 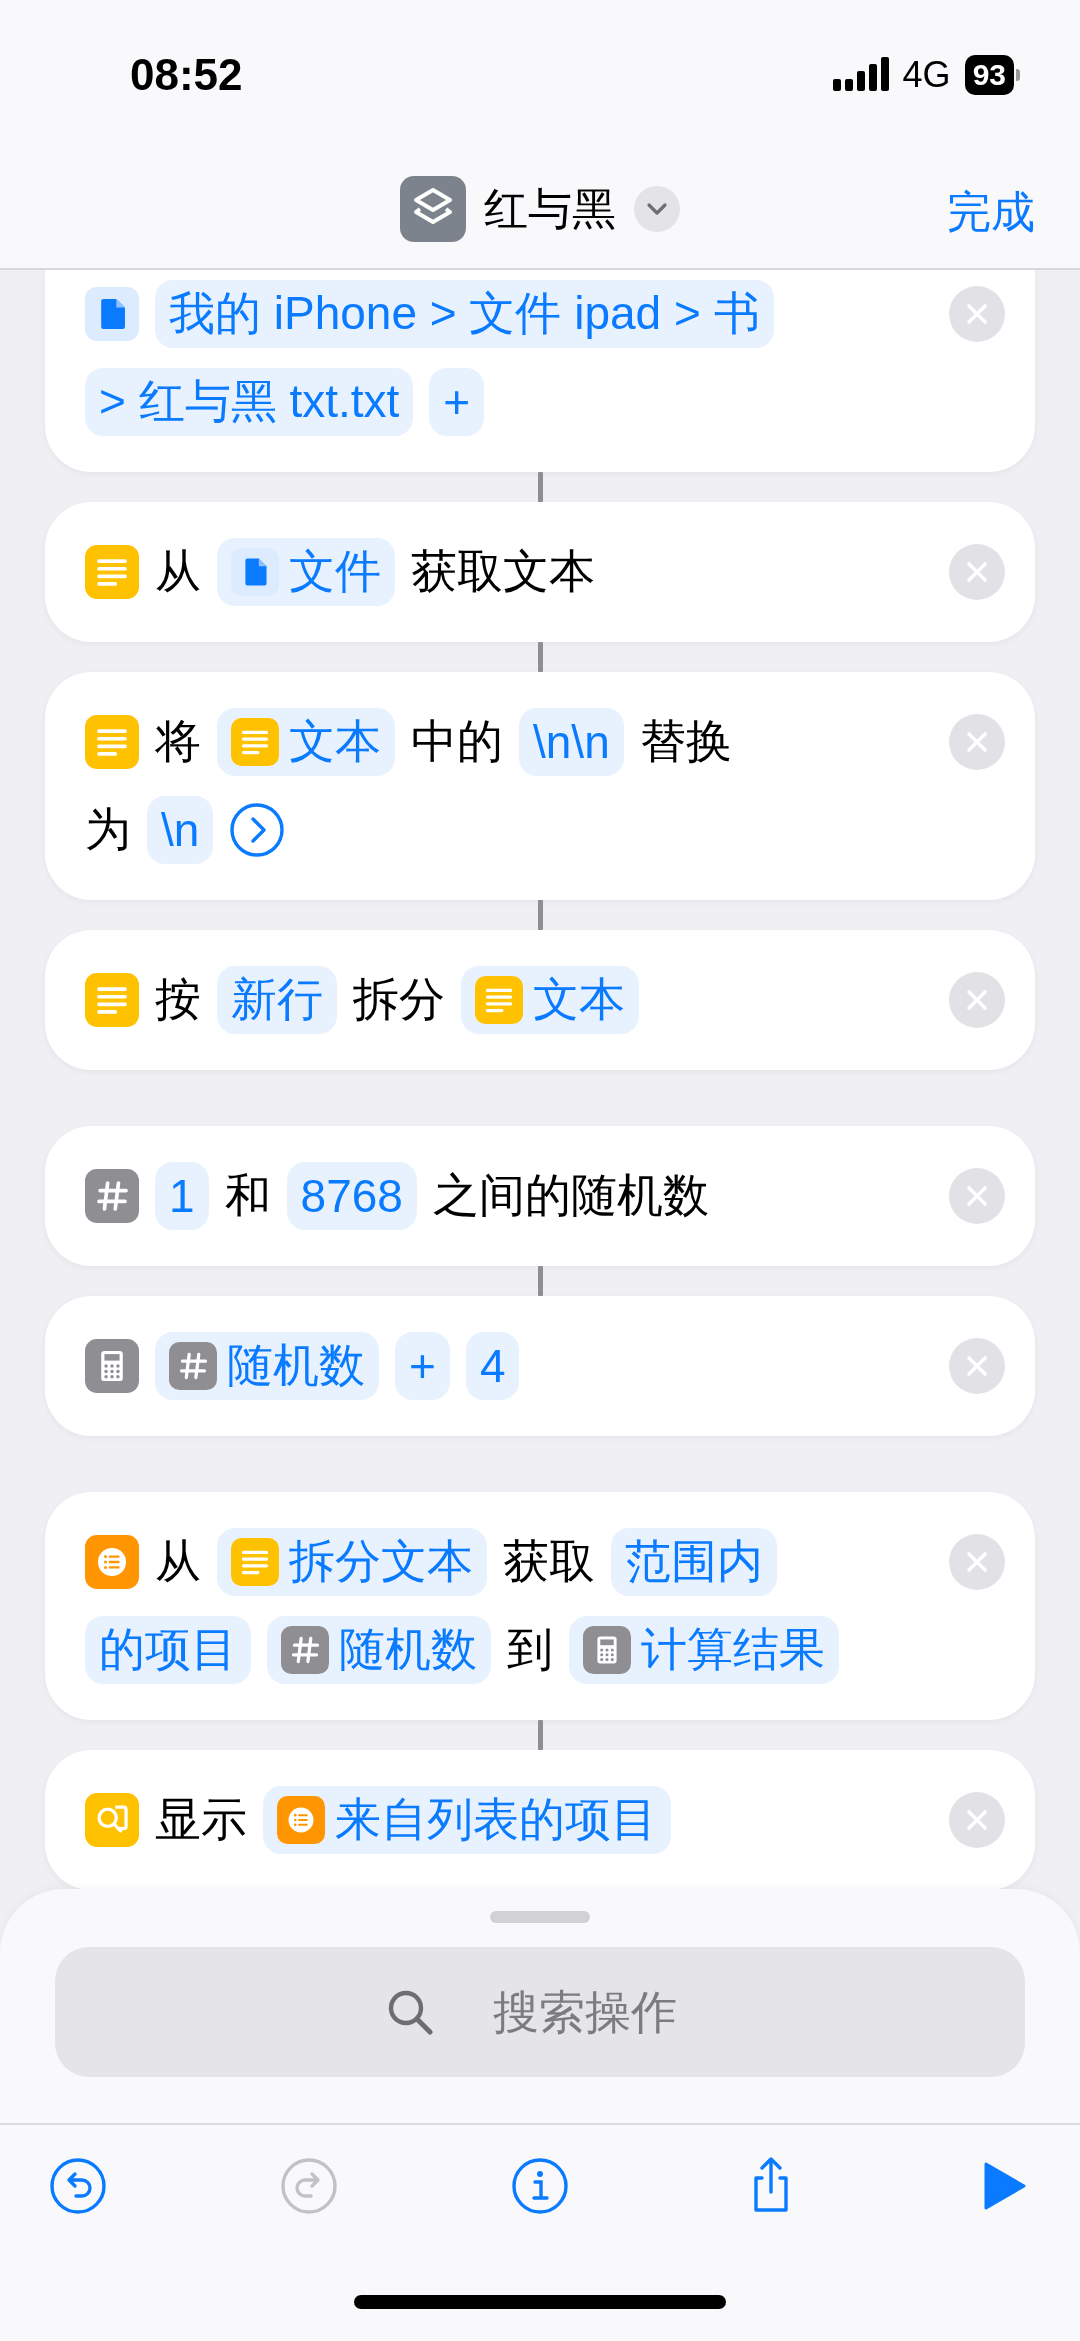 I want to click on undo-icon, so click(x=78, y=2186).